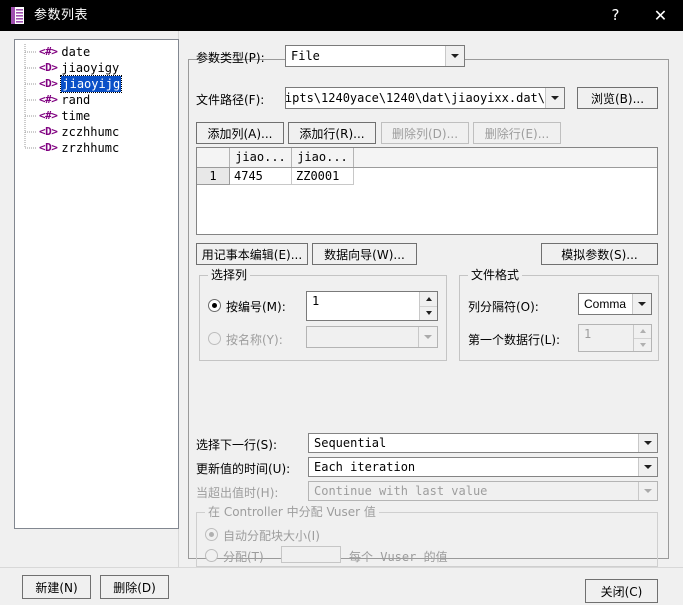 The width and height of the screenshot is (683, 605). I want to click on update-value-value: Each iteration, so click(365, 467).